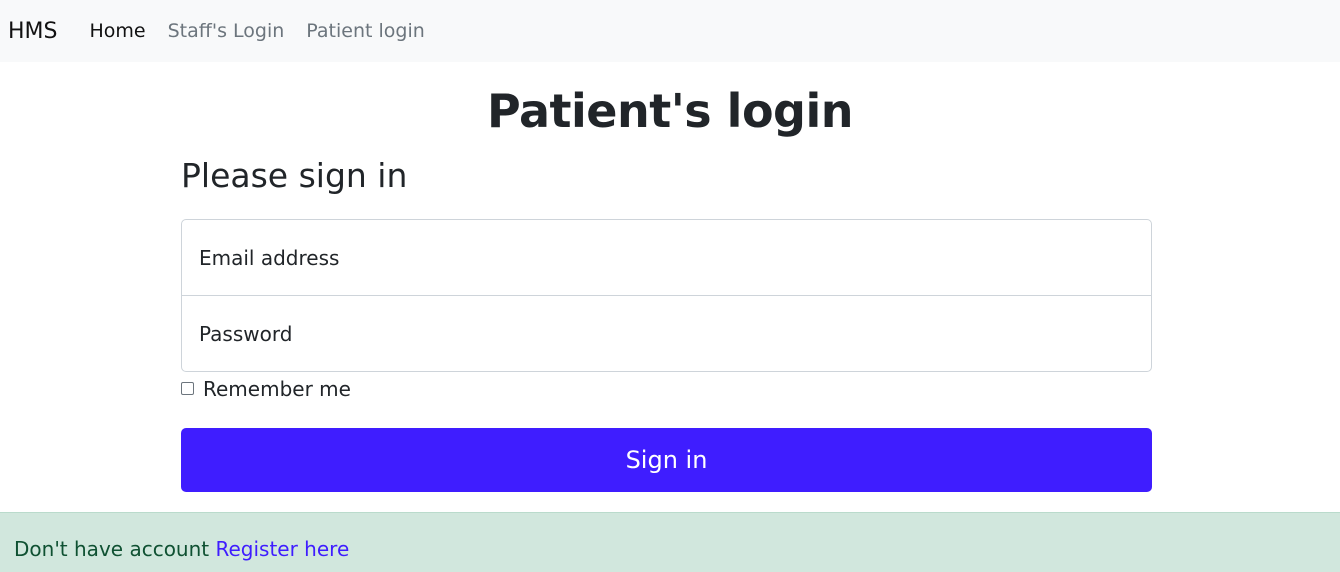 Image resolution: width=1340 pixels, height=572 pixels. What do you see at coordinates (666, 389) in the screenshot?
I see `remember-me-row: Remember me` at bounding box center [666, 389].